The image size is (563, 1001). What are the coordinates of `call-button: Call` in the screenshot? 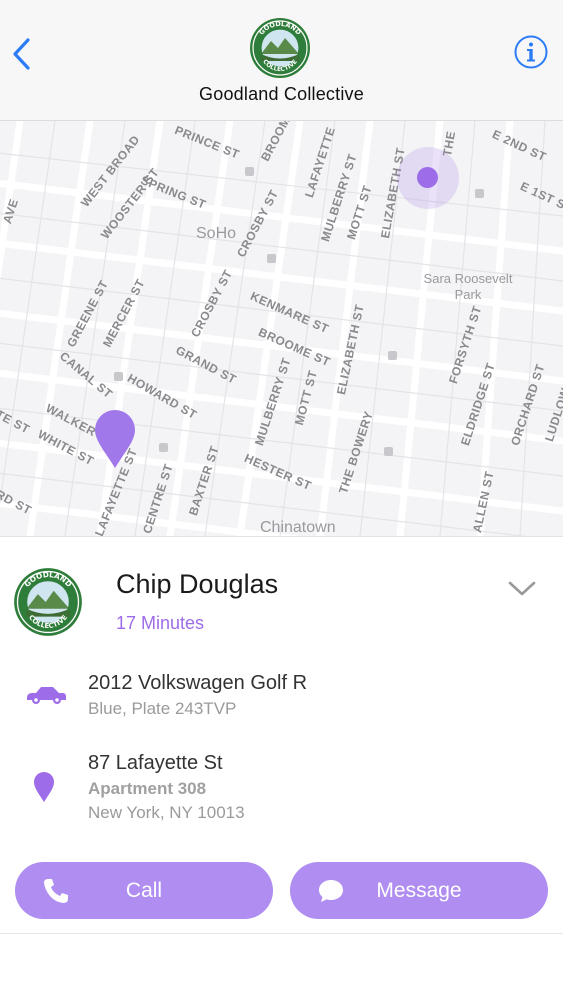 It's located at (144, 890).